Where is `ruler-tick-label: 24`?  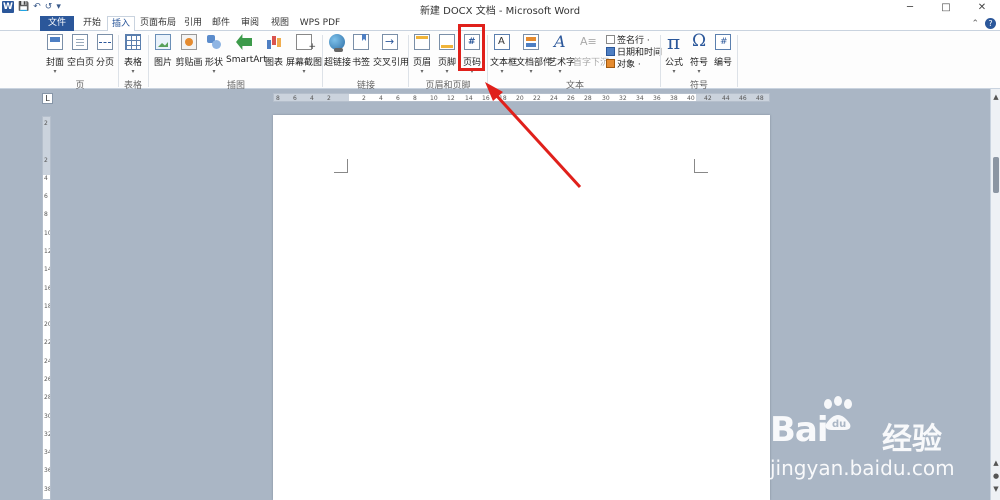
ruler-tick-label: 24 is located at coordinates (47, 361).